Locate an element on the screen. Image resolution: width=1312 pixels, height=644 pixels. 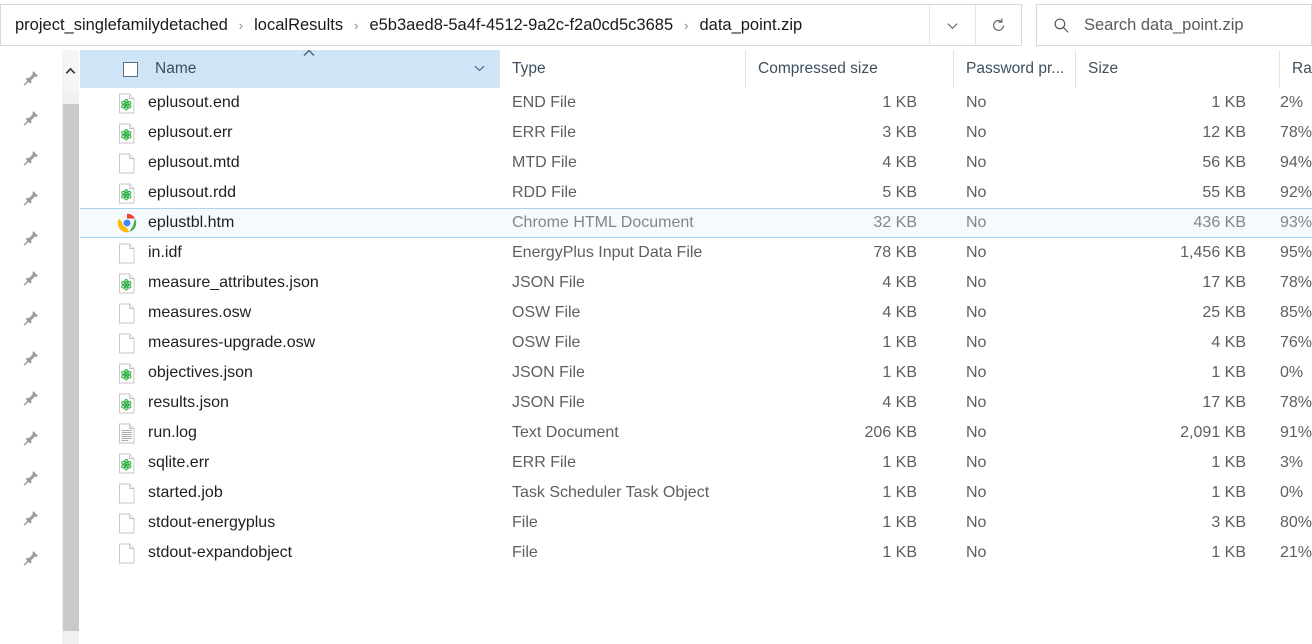
search-bar: Search data_point.zip is located at coordinates (1174, 25).